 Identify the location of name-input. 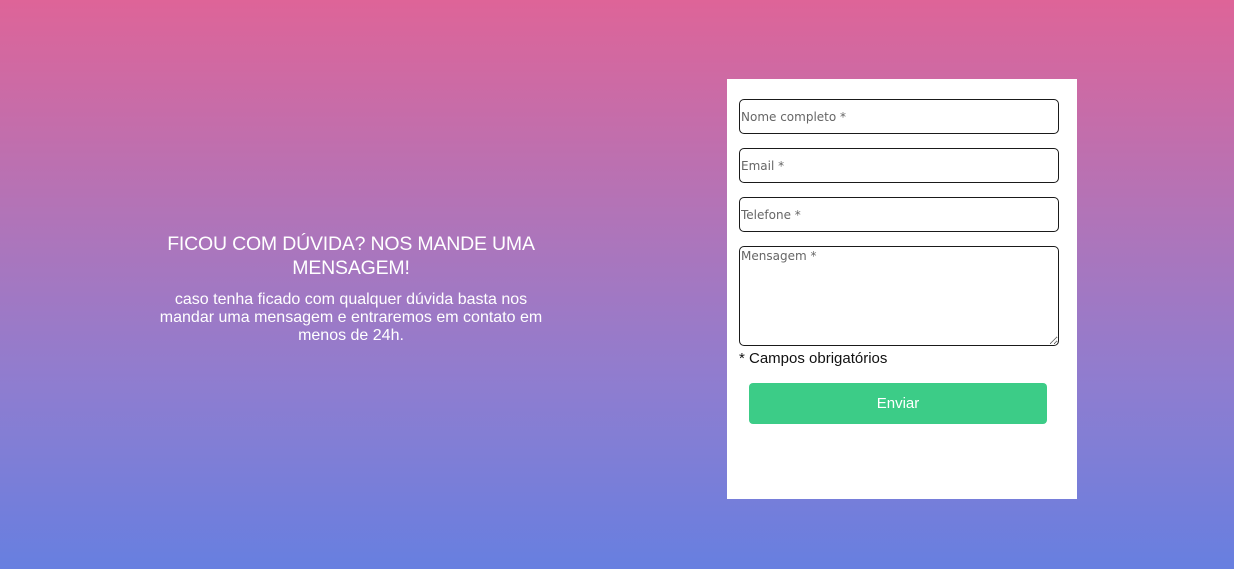
(899, 116).